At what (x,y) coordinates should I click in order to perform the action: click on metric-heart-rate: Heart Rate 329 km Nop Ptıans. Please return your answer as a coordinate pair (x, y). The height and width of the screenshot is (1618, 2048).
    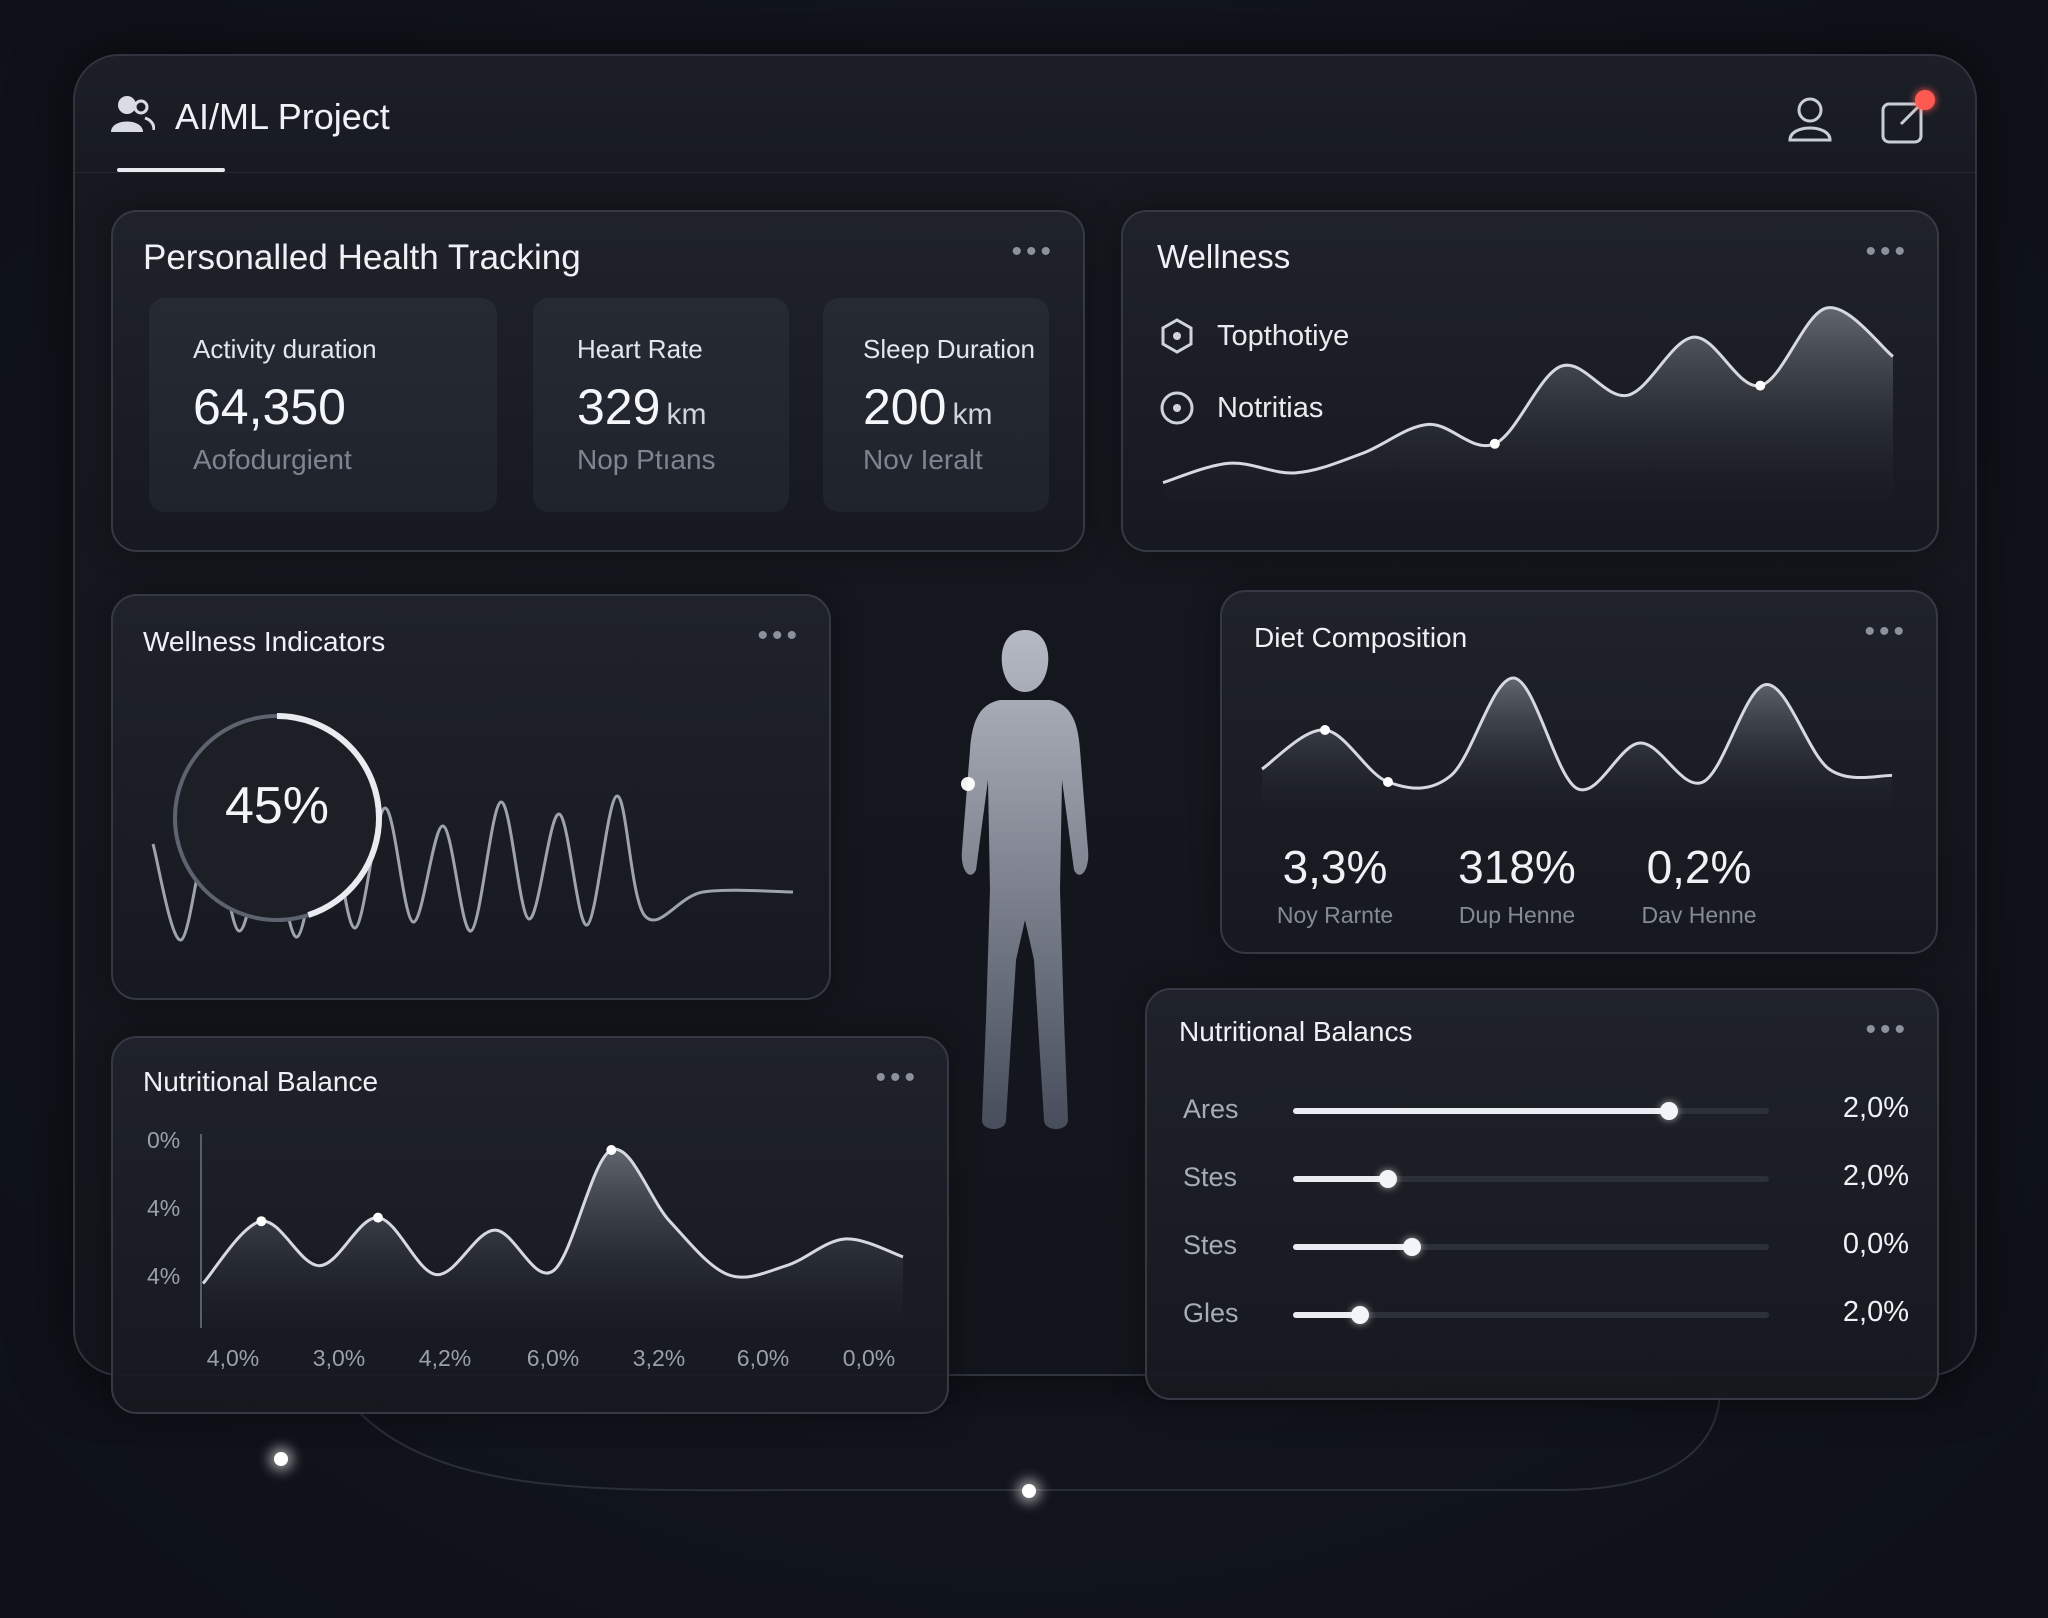
    Looking at the image, I should click on (661, 405).